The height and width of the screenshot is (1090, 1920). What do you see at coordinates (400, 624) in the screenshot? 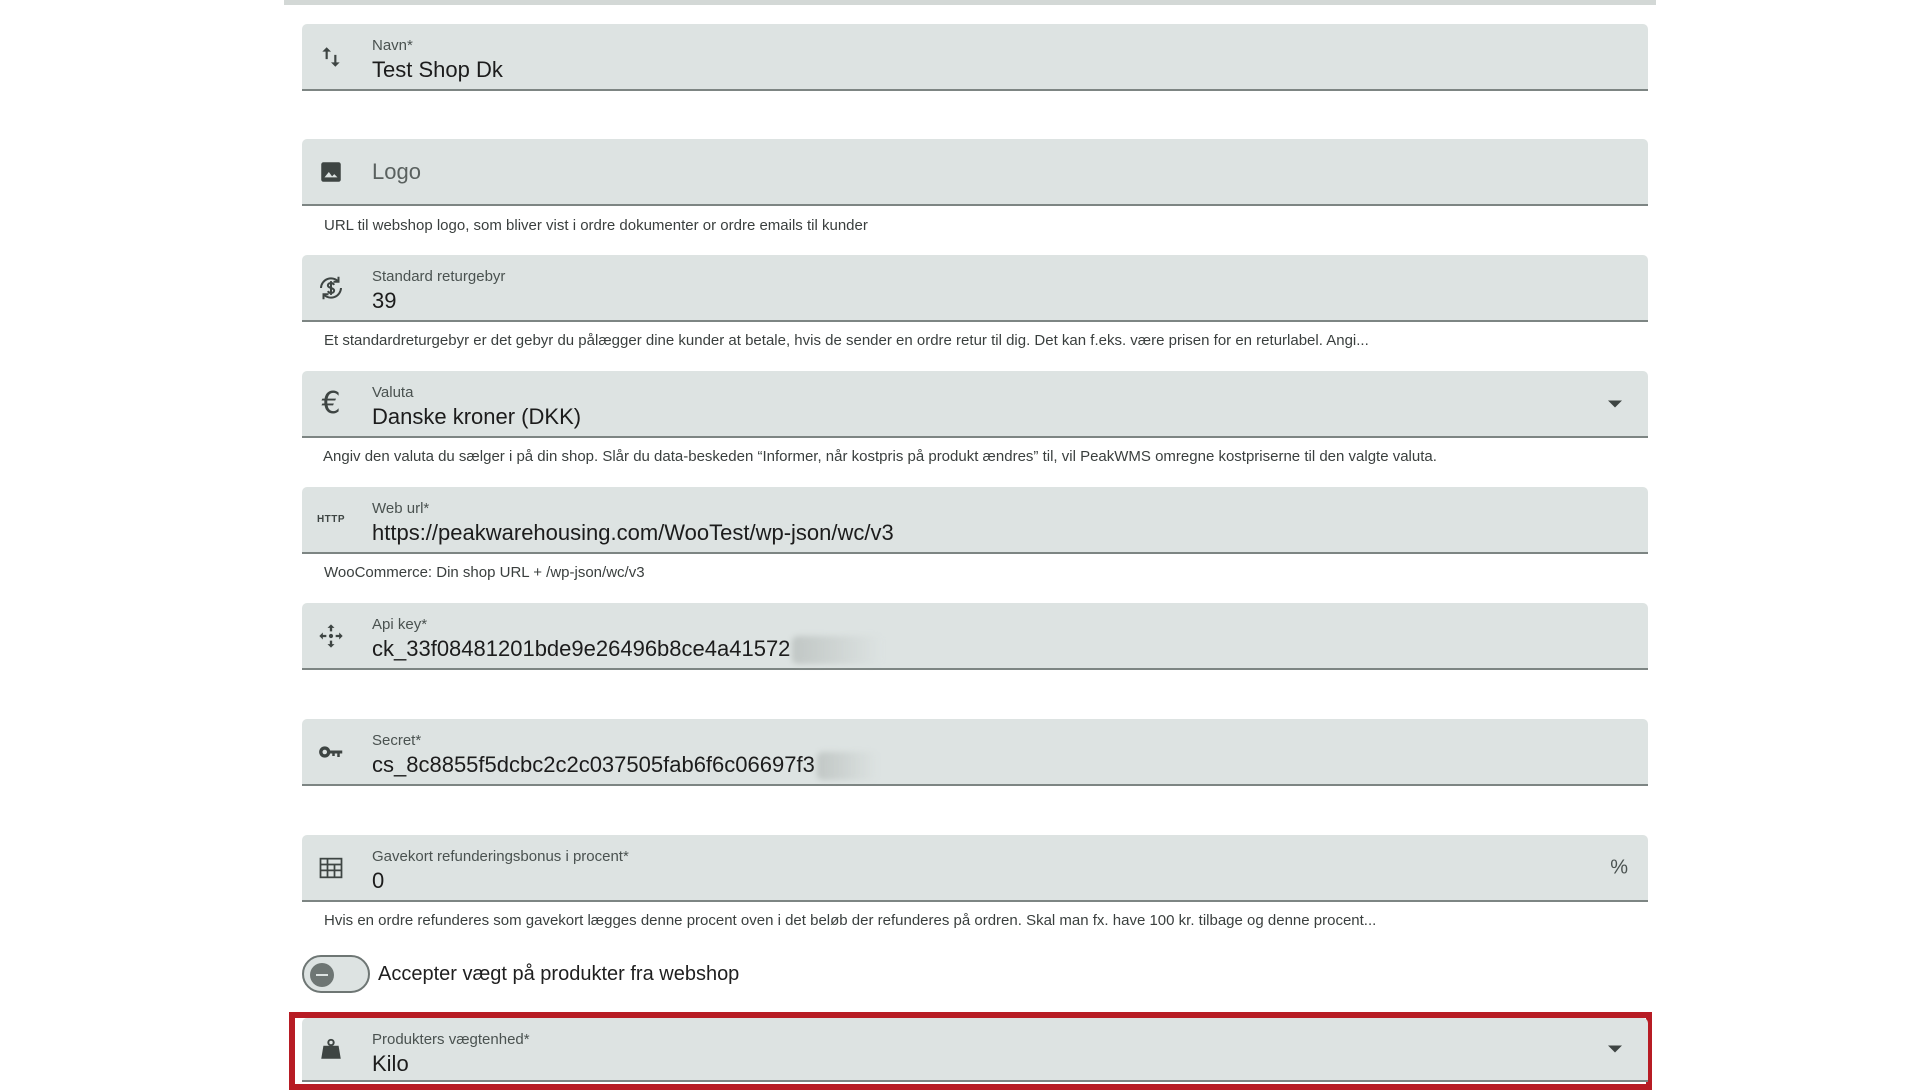
I see `api-key-label: Api key*` at bounding box center [400, 624].